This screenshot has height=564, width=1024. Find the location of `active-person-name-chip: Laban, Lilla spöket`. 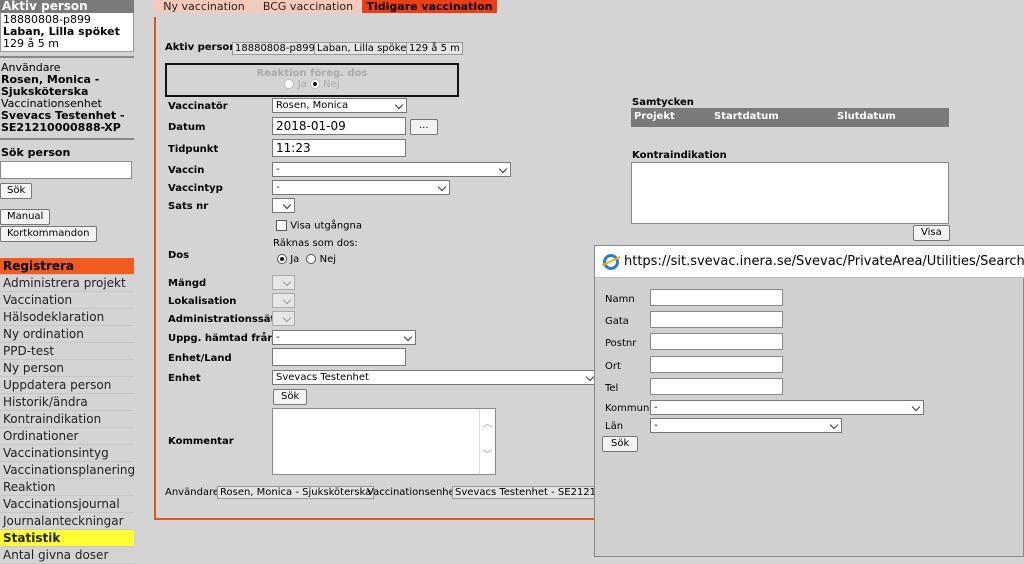

active-person-name-chip: Laban, Lilla spöket is located at coordinates (364, 48).